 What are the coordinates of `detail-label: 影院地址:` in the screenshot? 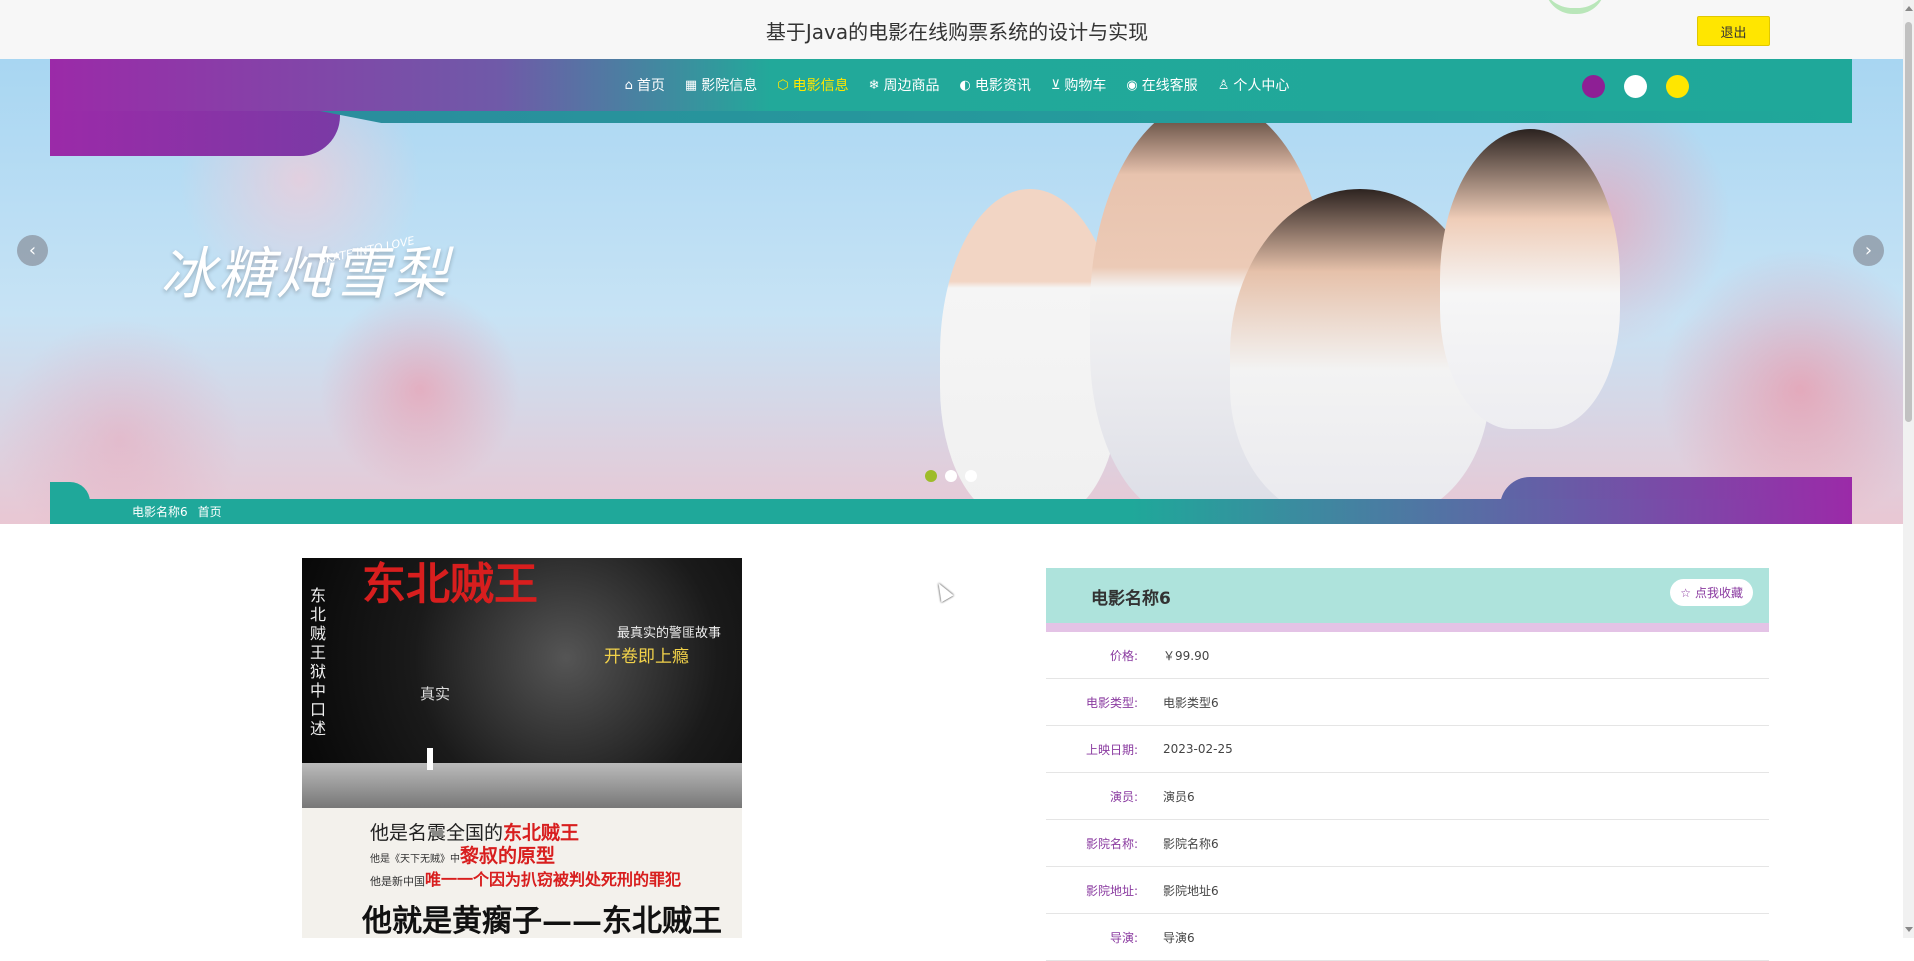 It's located at (1111, 890).